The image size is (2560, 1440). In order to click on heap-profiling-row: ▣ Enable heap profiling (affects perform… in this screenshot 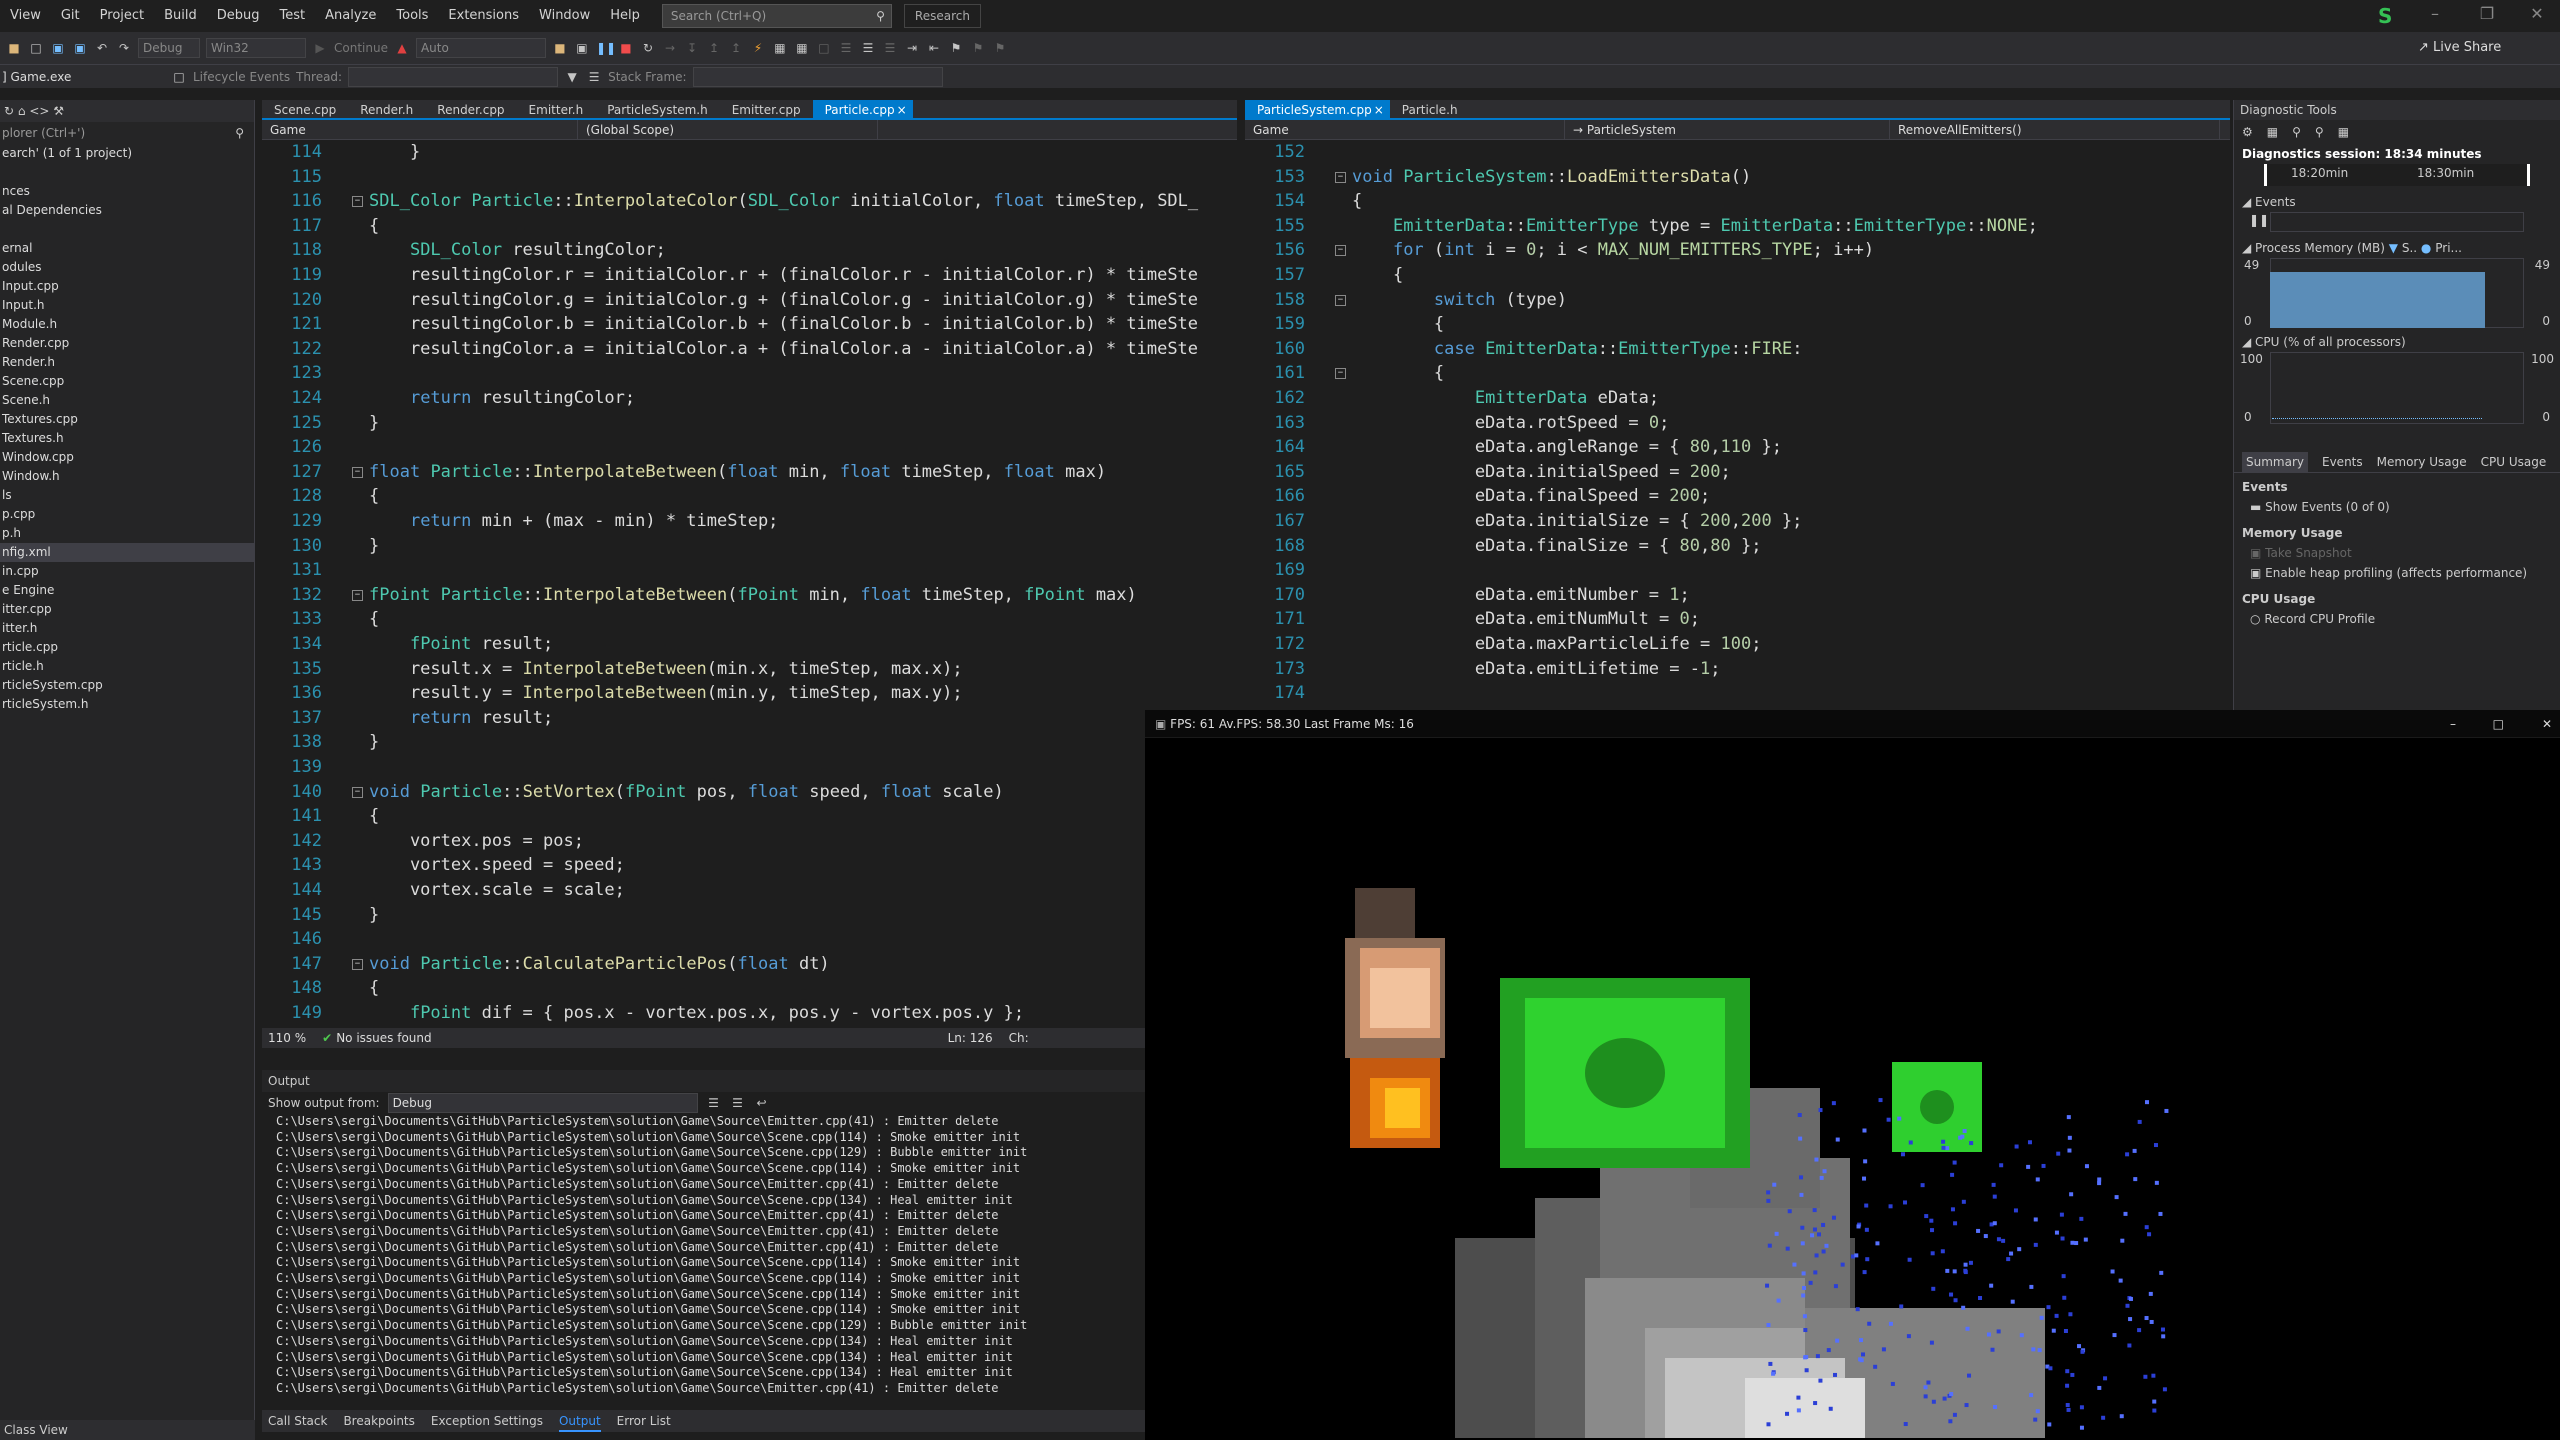, I will do `click(2397, 573)`.